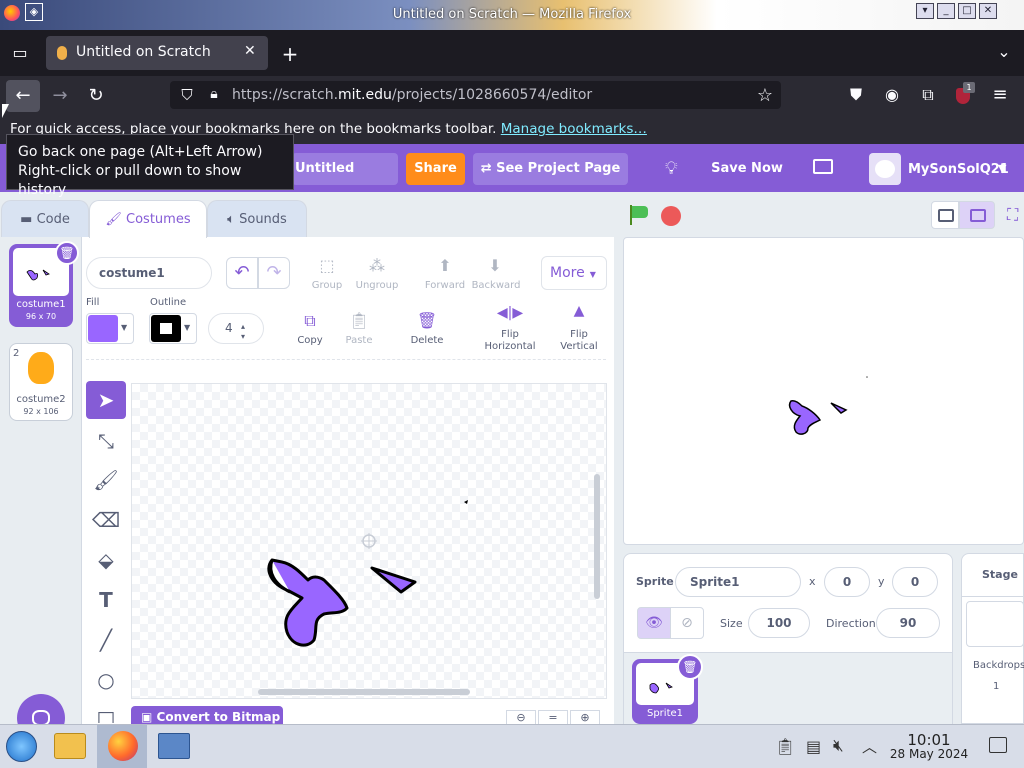 This screenshot has width=1024, height=768. What do you see at coordinates (550, 169) in the screenshot?
I see `see-project-page-button: ⇄ See Project Page` at bounding box center [550, 169].